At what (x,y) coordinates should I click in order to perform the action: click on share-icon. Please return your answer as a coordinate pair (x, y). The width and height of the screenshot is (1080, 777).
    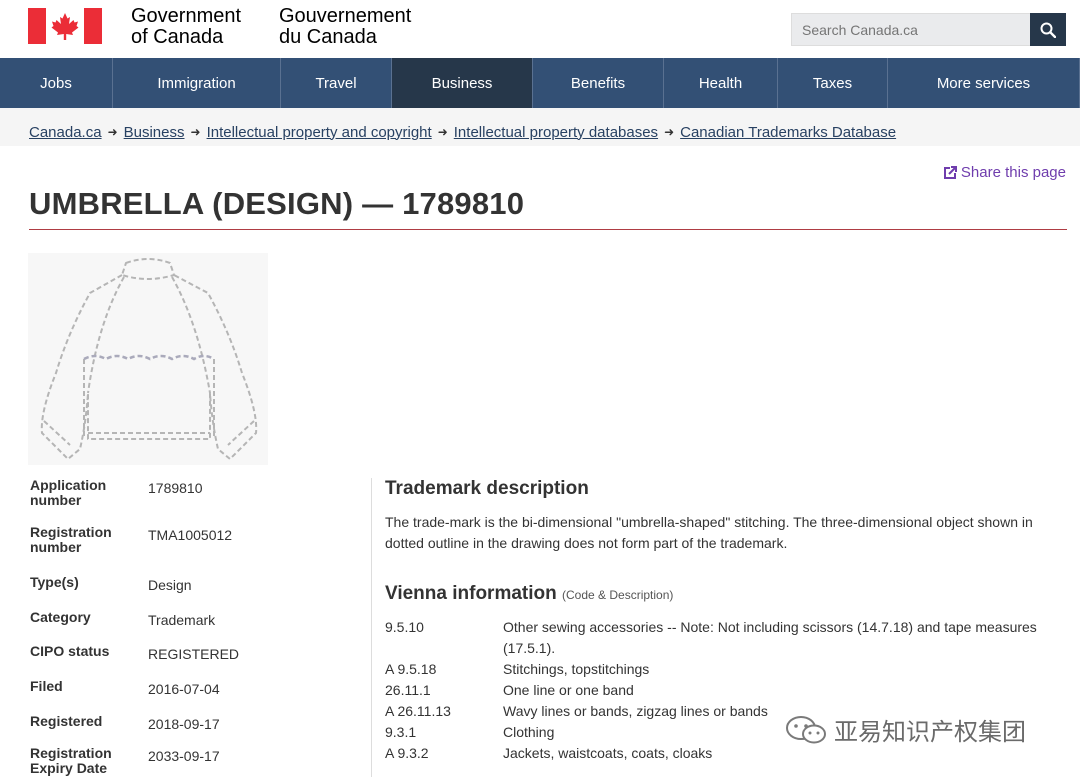
    Looking at the image, I should click on (950, 172).